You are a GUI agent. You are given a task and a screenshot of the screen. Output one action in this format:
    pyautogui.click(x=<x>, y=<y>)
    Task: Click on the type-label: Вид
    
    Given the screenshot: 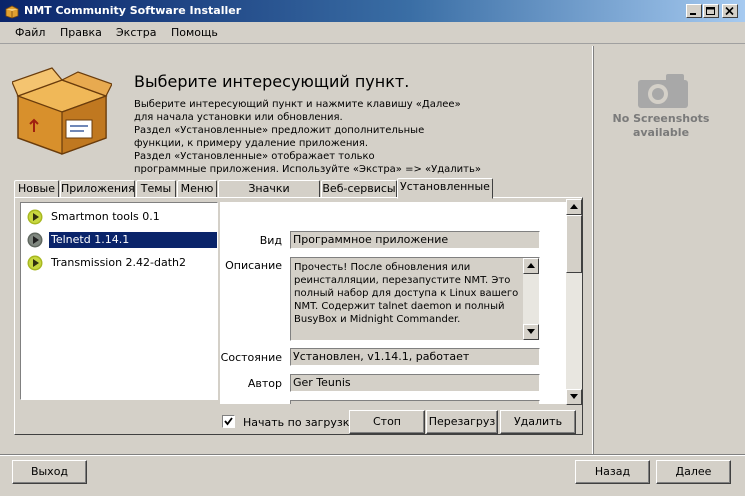 What is the action you would take?
    pyautogui.click(x=270, y=240)
    